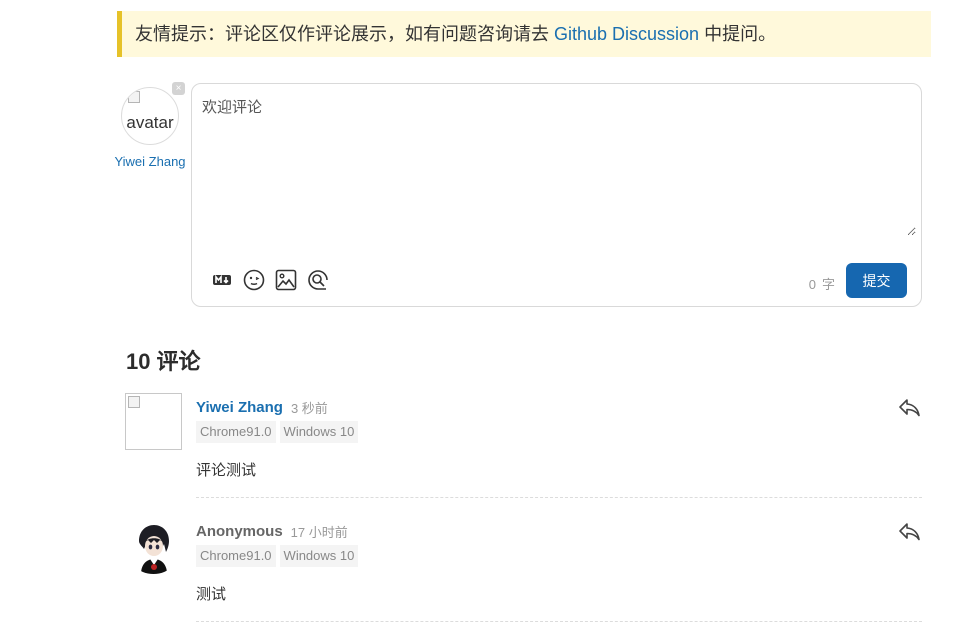 This screenshot has width=980, height=633. Describe the element at coordinates (828, 284) in the screenshot. I see `word-count-unit: 字` at that location.